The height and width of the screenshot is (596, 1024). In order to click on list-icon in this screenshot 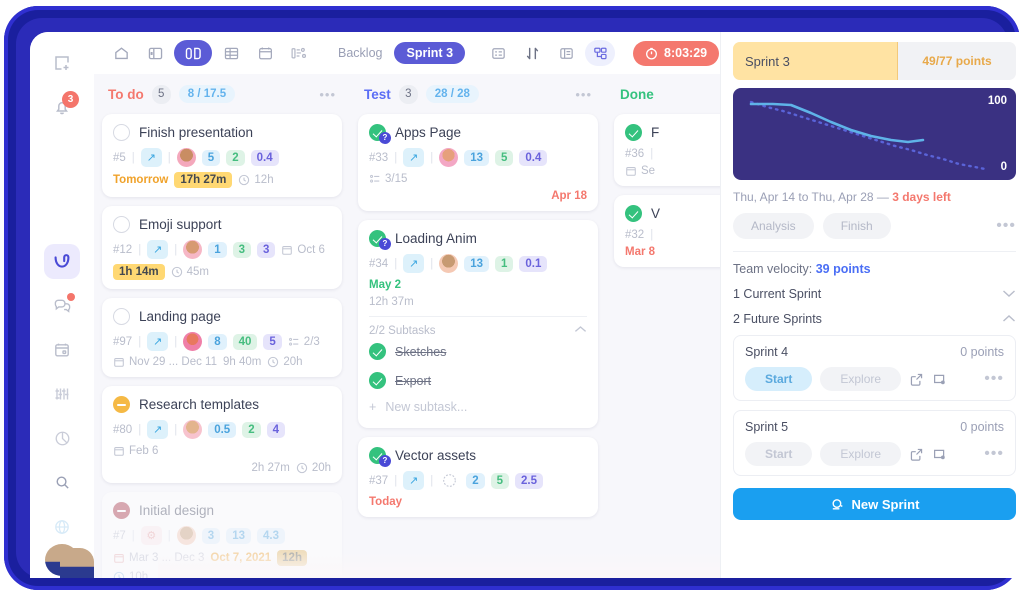, I will do `click(566, 53)`.